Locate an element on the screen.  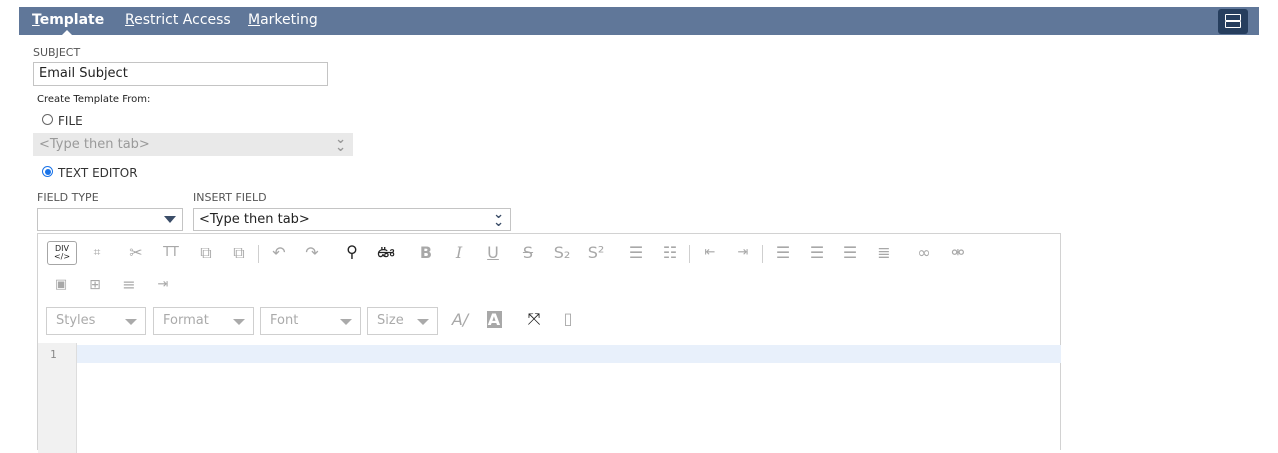
file-select: <Type then tab> ⌄ ⌄ is located at coordinates (193, 144).